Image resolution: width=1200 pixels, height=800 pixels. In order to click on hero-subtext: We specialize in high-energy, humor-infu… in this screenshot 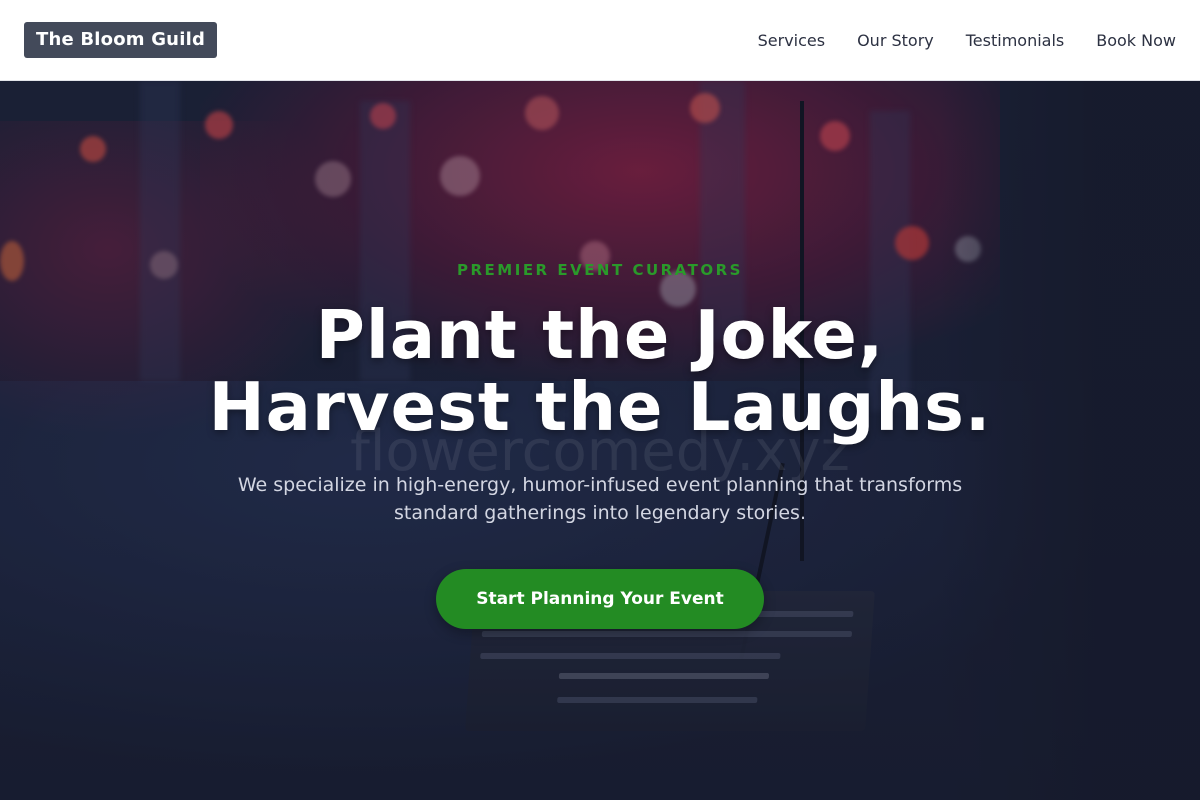, I will do `click(600, 499)`.